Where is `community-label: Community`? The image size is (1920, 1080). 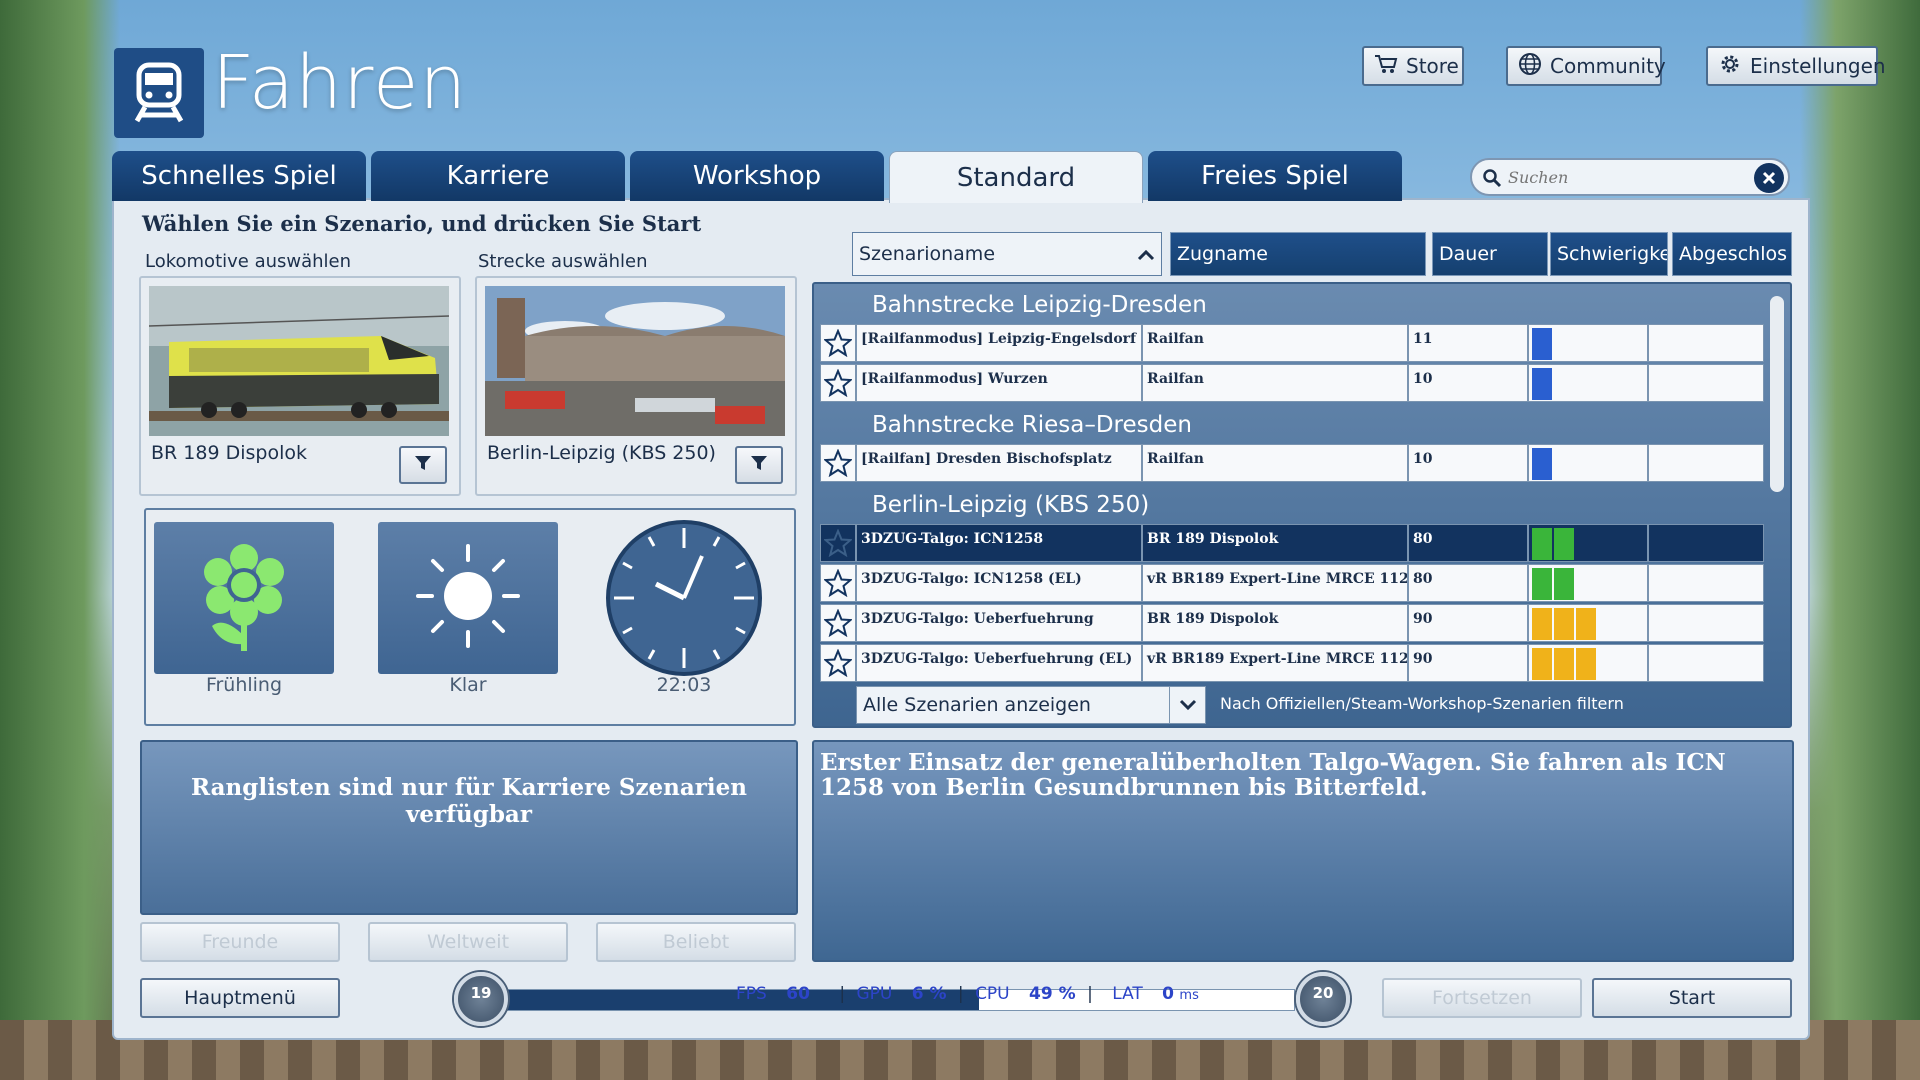
community-label: Community is located at coordinates (1608, 66).